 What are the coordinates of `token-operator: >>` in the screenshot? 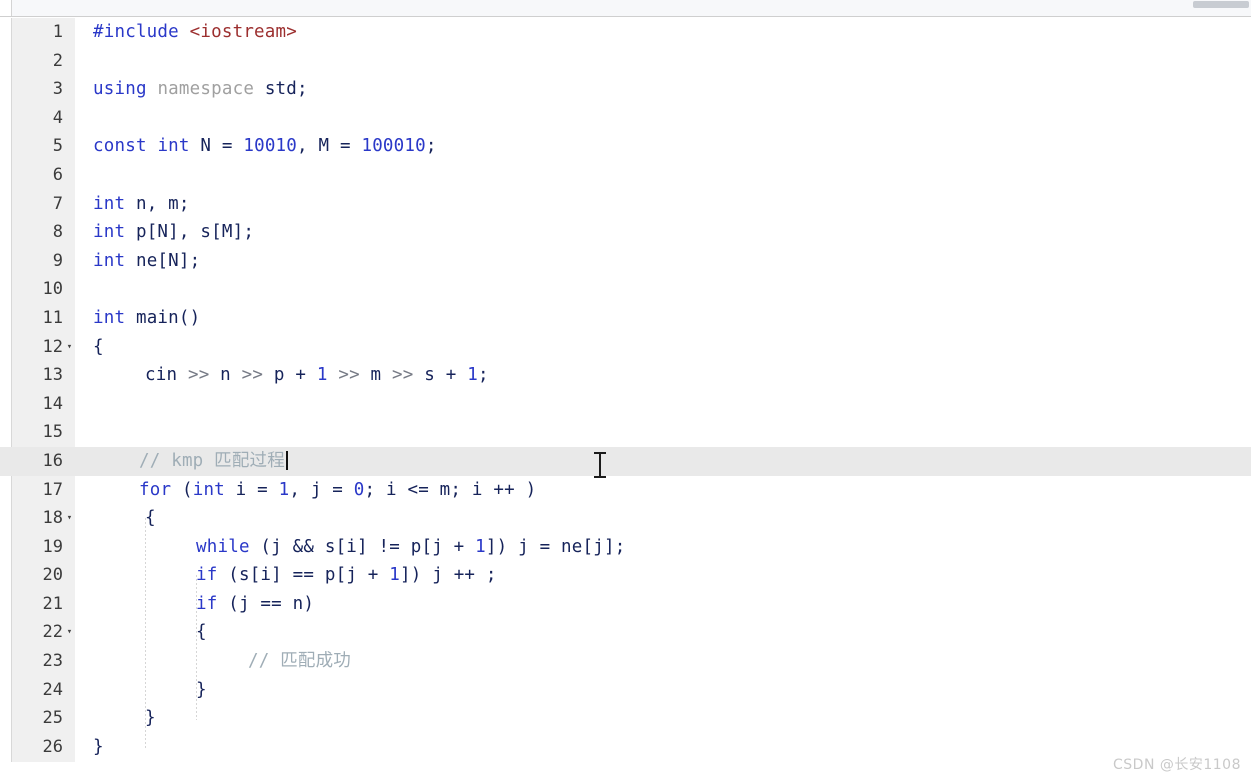 It's located at (198, 375).